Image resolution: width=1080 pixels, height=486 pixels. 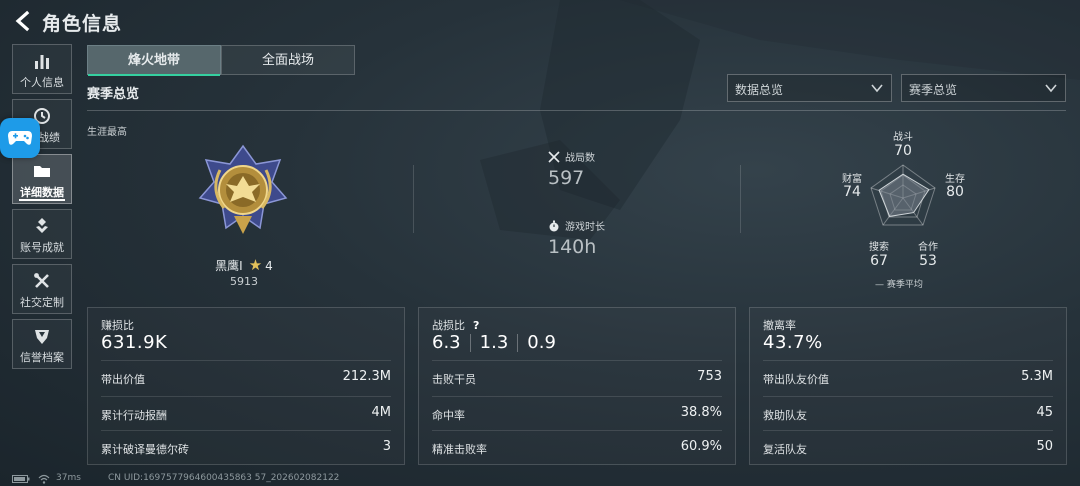 What do you see at coordinates (42, 357) in the screenshot?
I see `sidebar-item-label: 信誉档案` at bounding box center [42, 357].